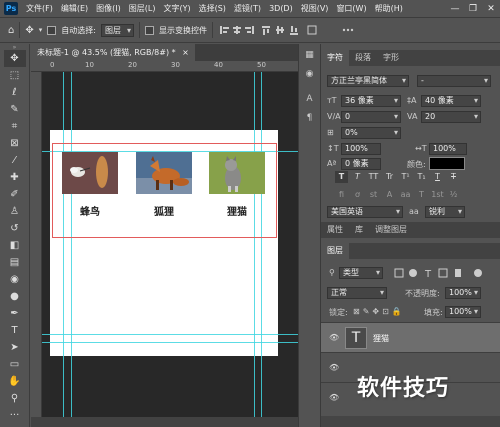 Image resolution: width=500 pixels, height=427 pixels. Describe the element at coordinates (15, 279) in the screenshot. I see `blur-icon: ◉` at that location.